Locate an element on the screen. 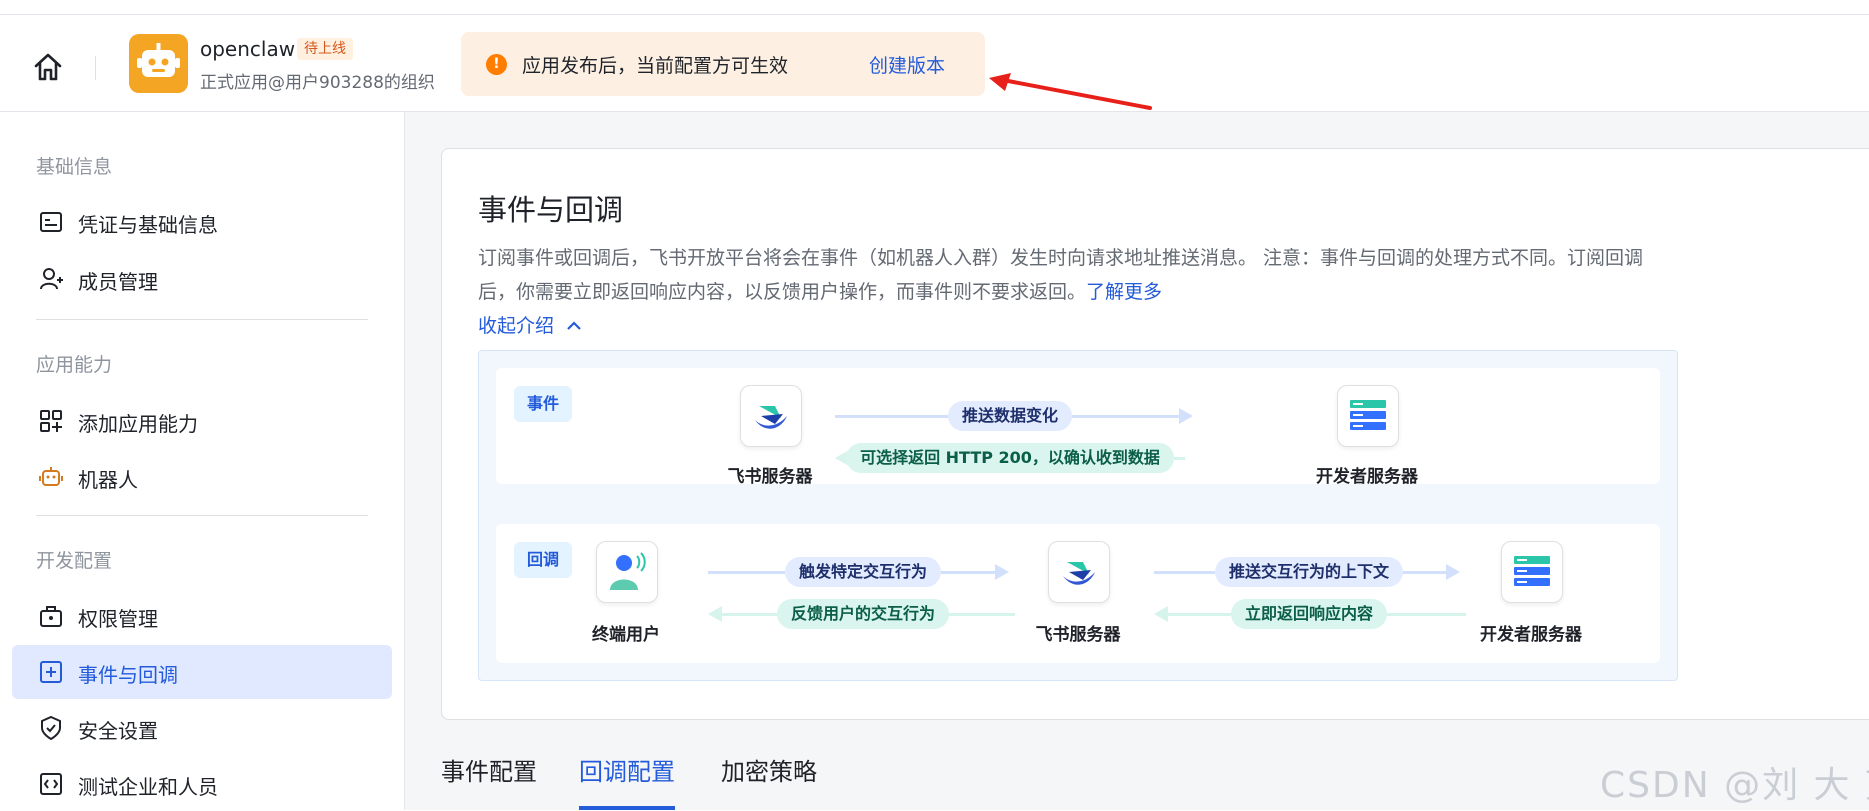  chevron-up-icon is located at coordinates (574, 325).